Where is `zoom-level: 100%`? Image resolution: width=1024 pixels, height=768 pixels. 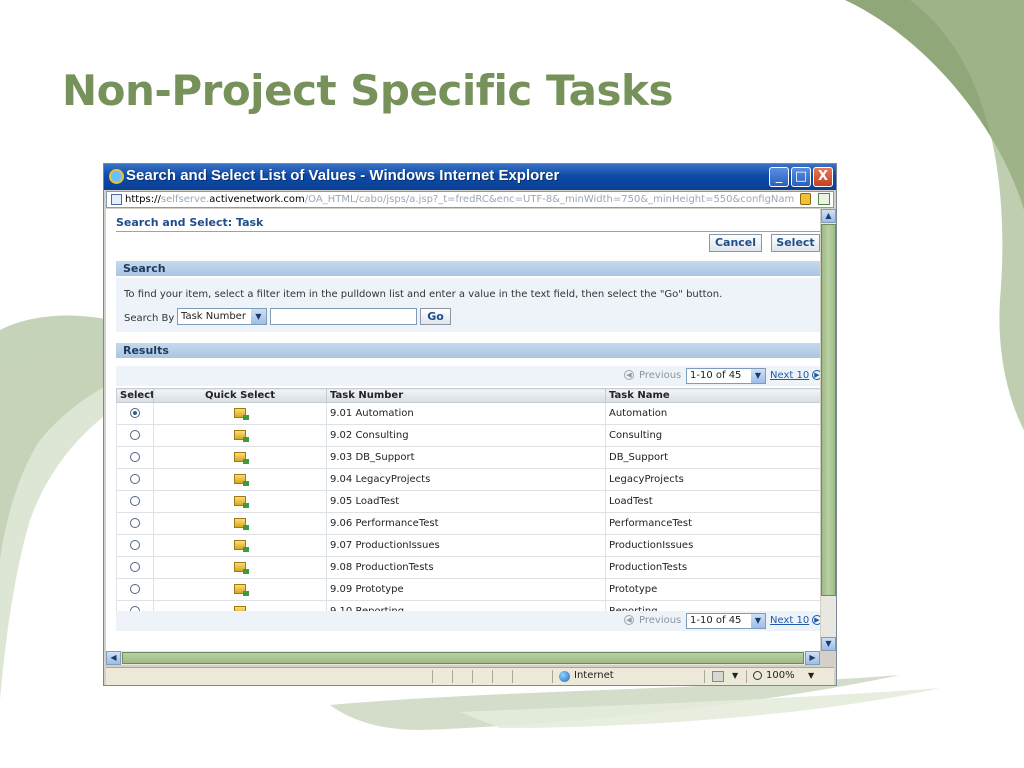
zoom-level: 100% is located at coordinates (780, 676).